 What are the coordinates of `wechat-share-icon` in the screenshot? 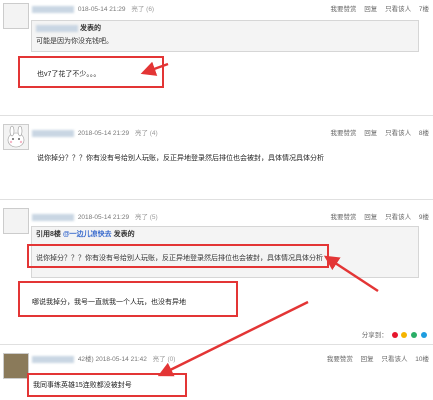 It's located at (414, 335).